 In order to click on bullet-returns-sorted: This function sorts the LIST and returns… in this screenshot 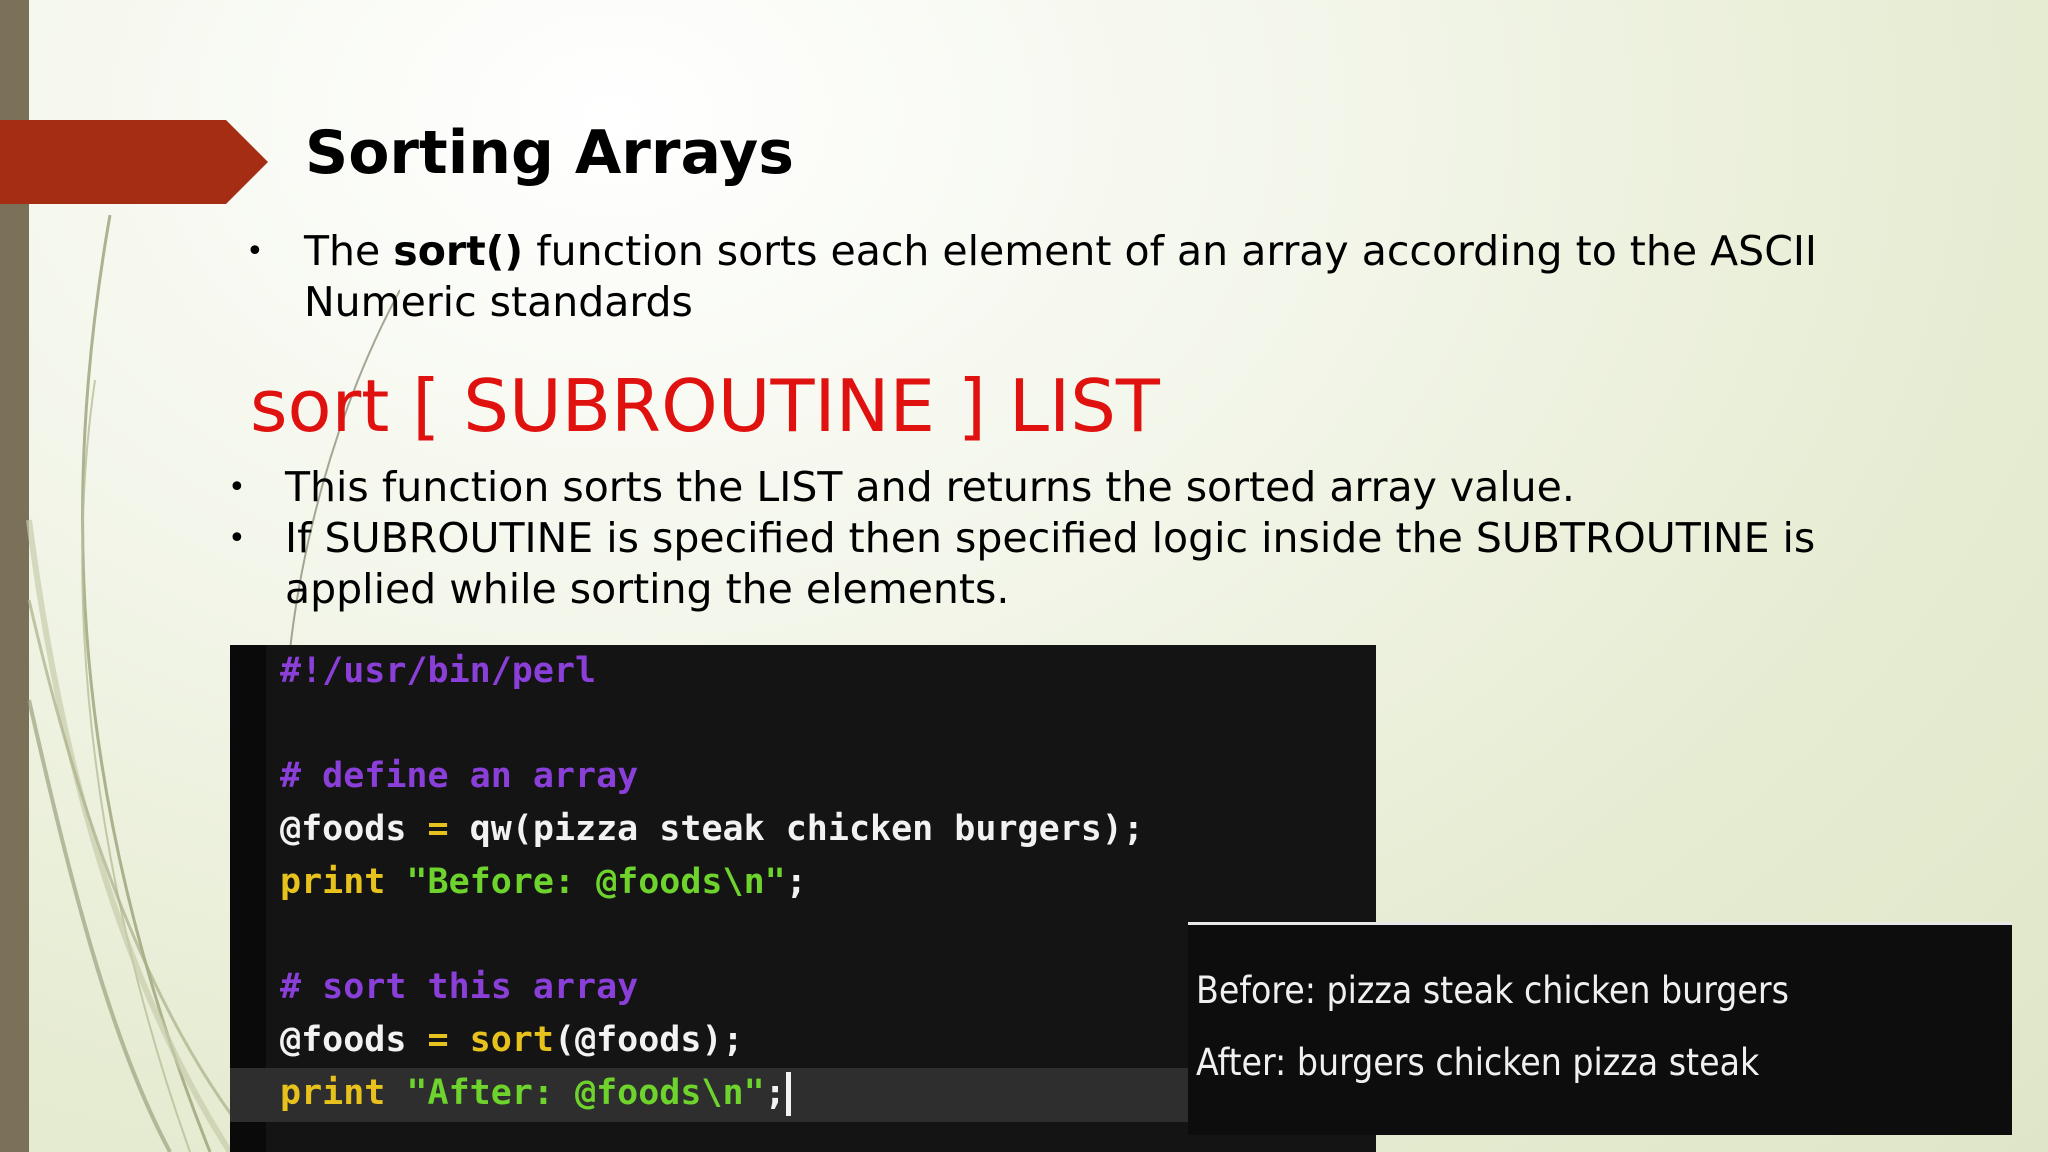, I will do `click(930, 487)`.